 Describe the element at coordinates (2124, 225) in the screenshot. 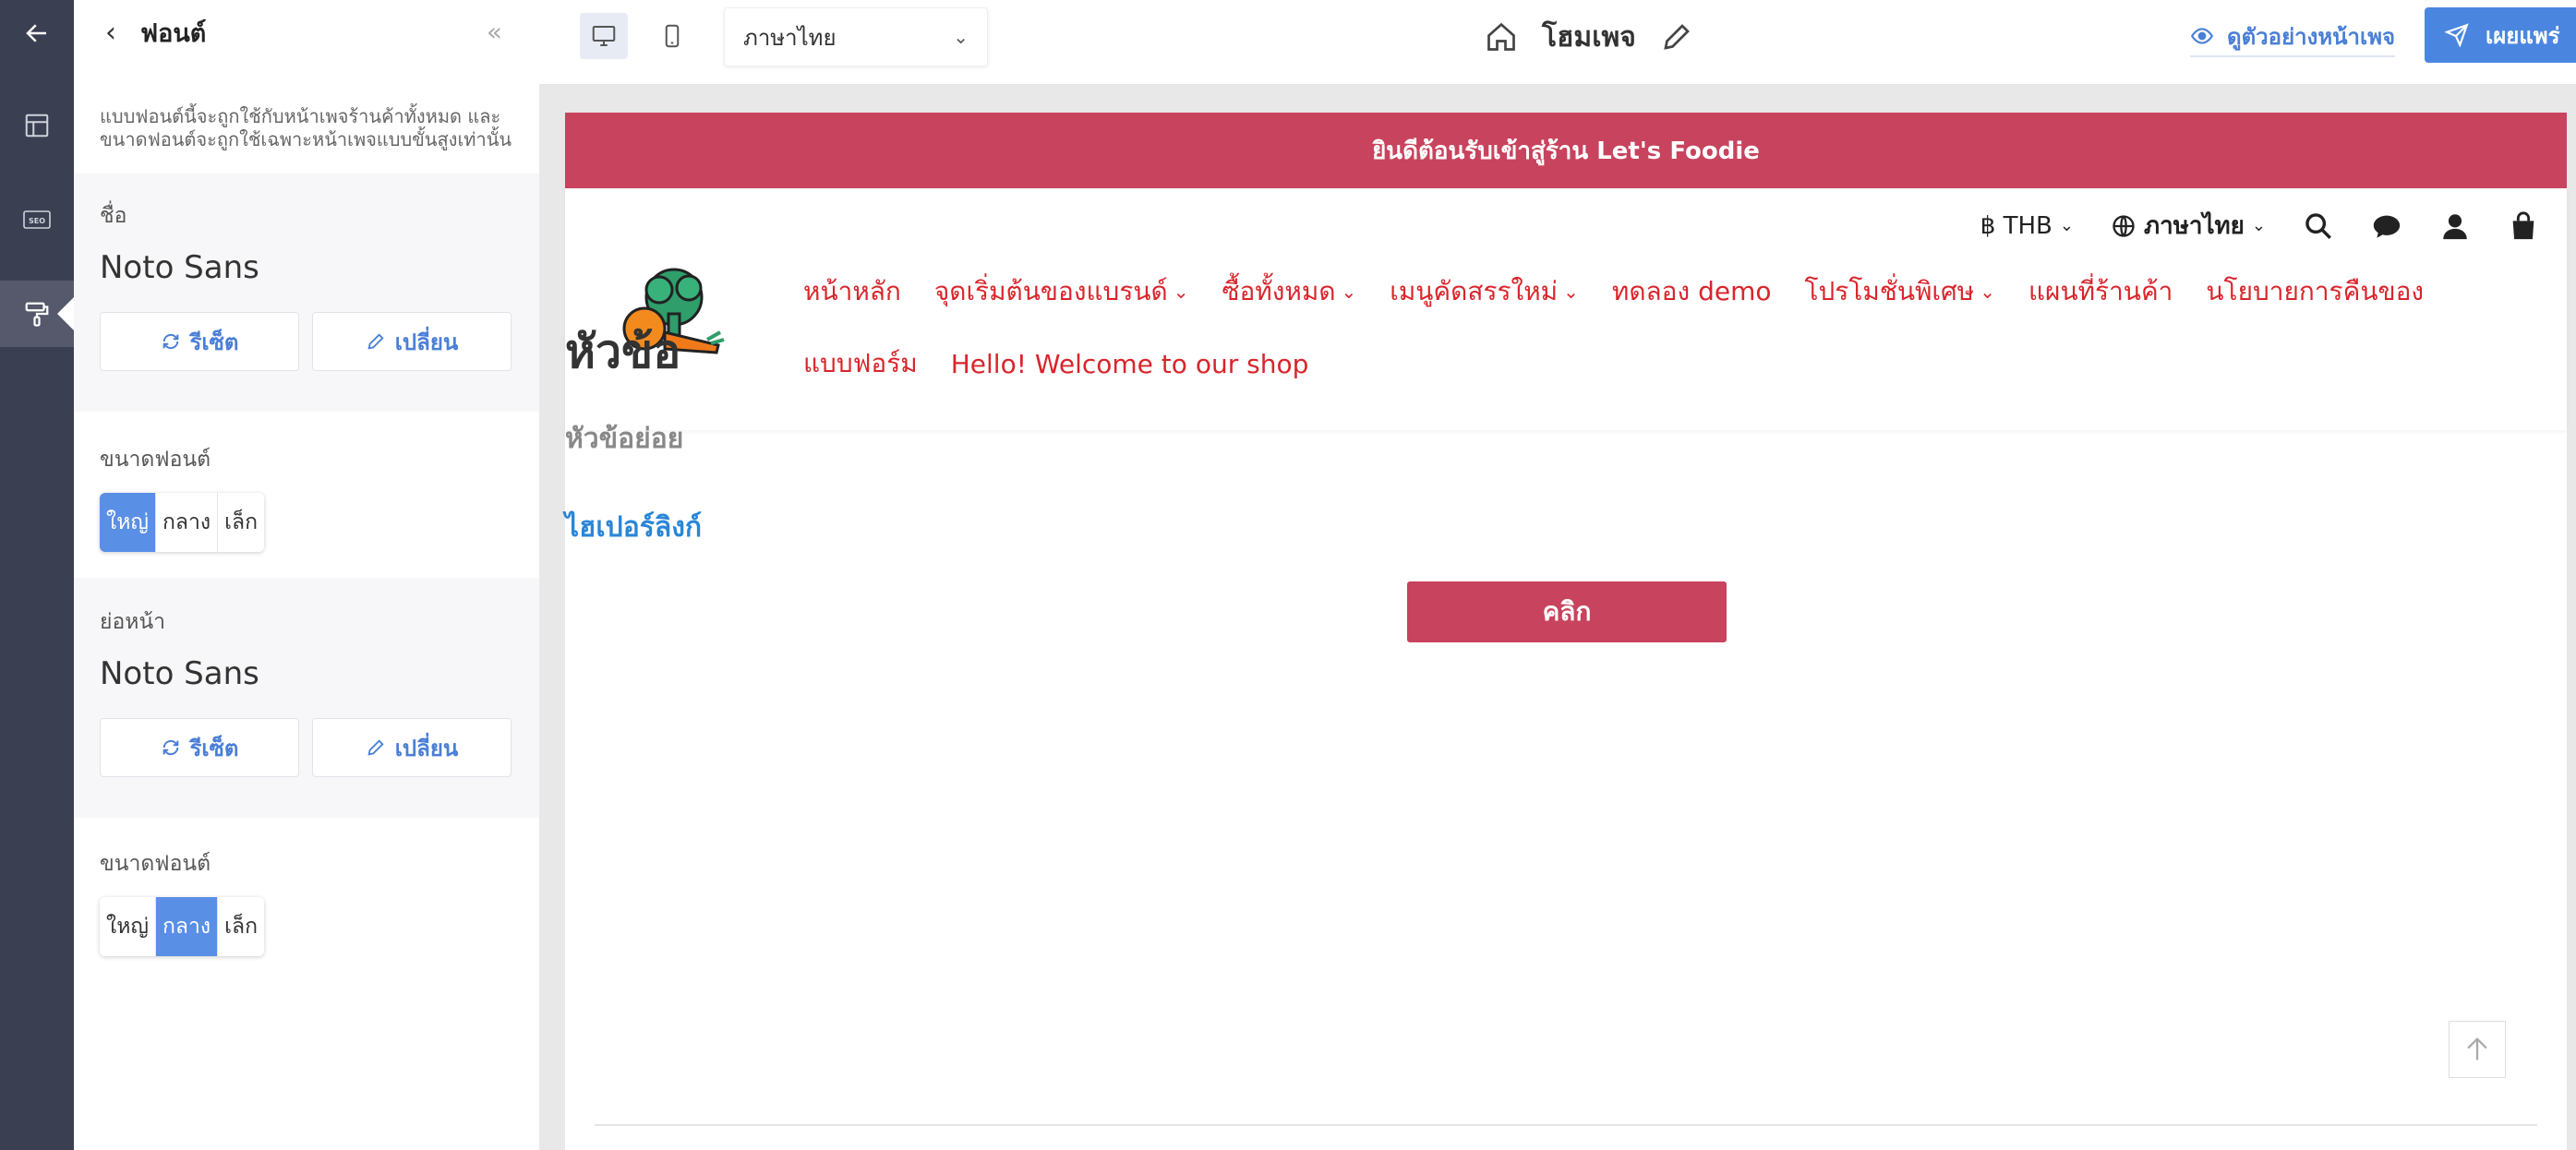

I see `globe-icon` at that location.